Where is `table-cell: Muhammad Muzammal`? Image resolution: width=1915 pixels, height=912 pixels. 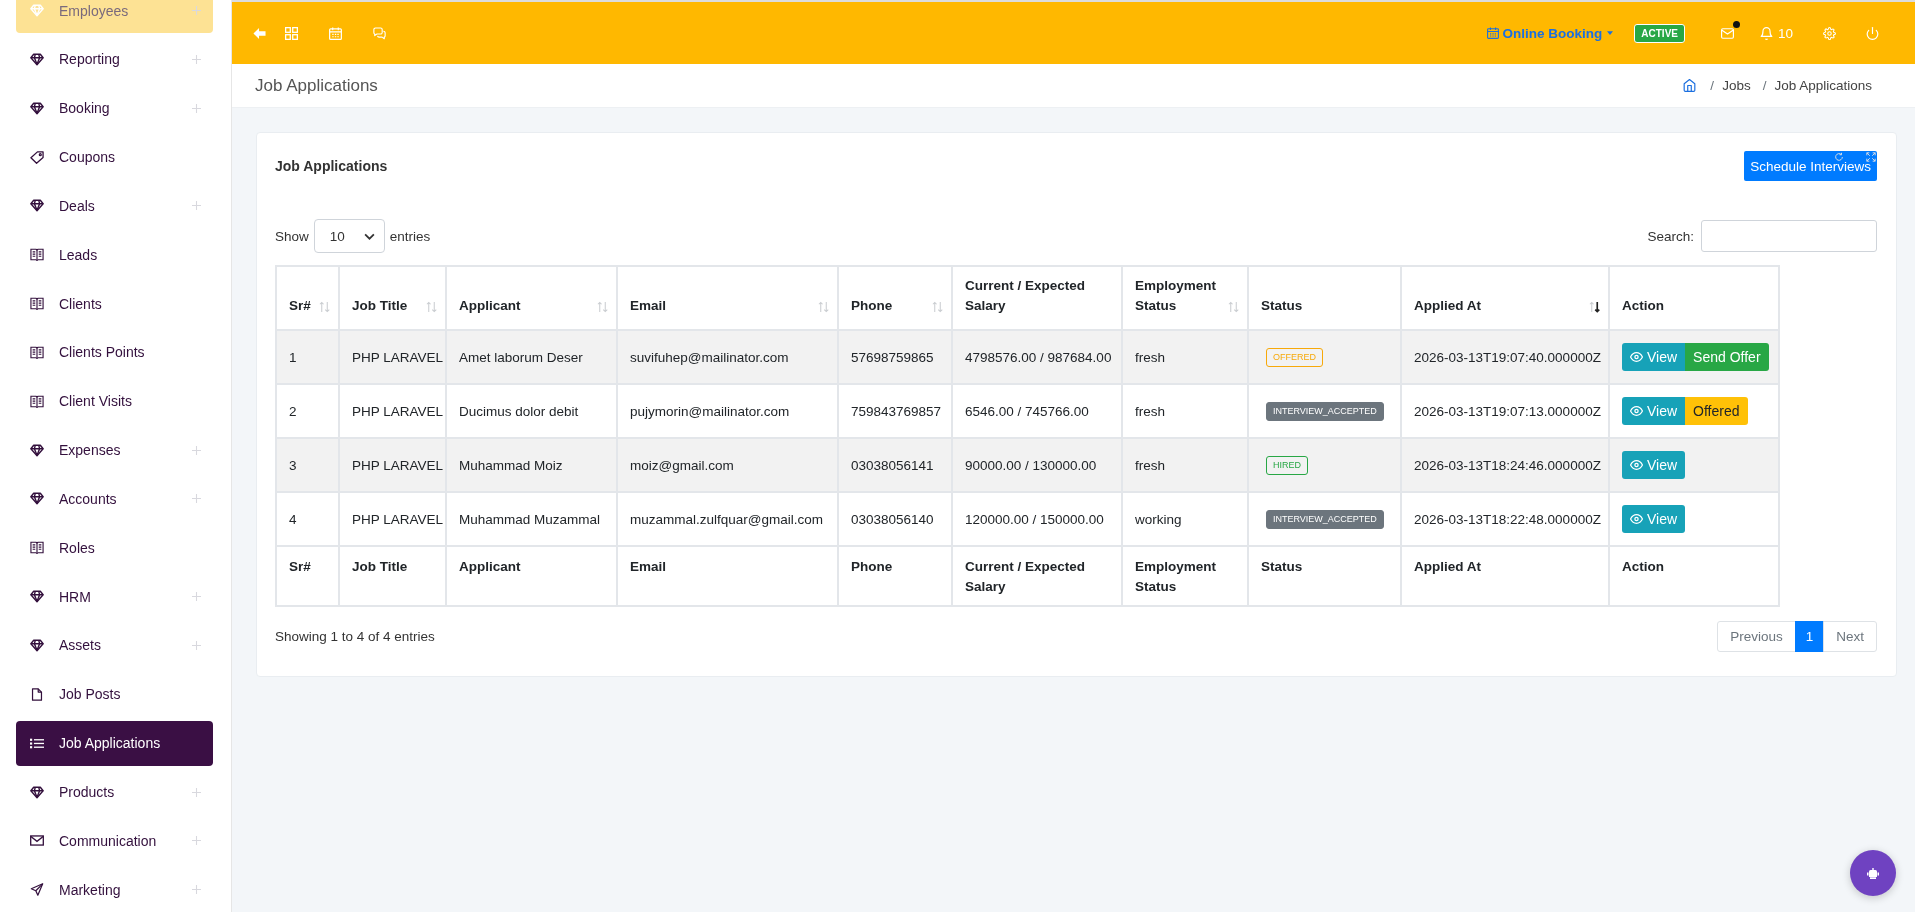 table-cell: Muhammad Muzammal is located at coordinates (531, 519).